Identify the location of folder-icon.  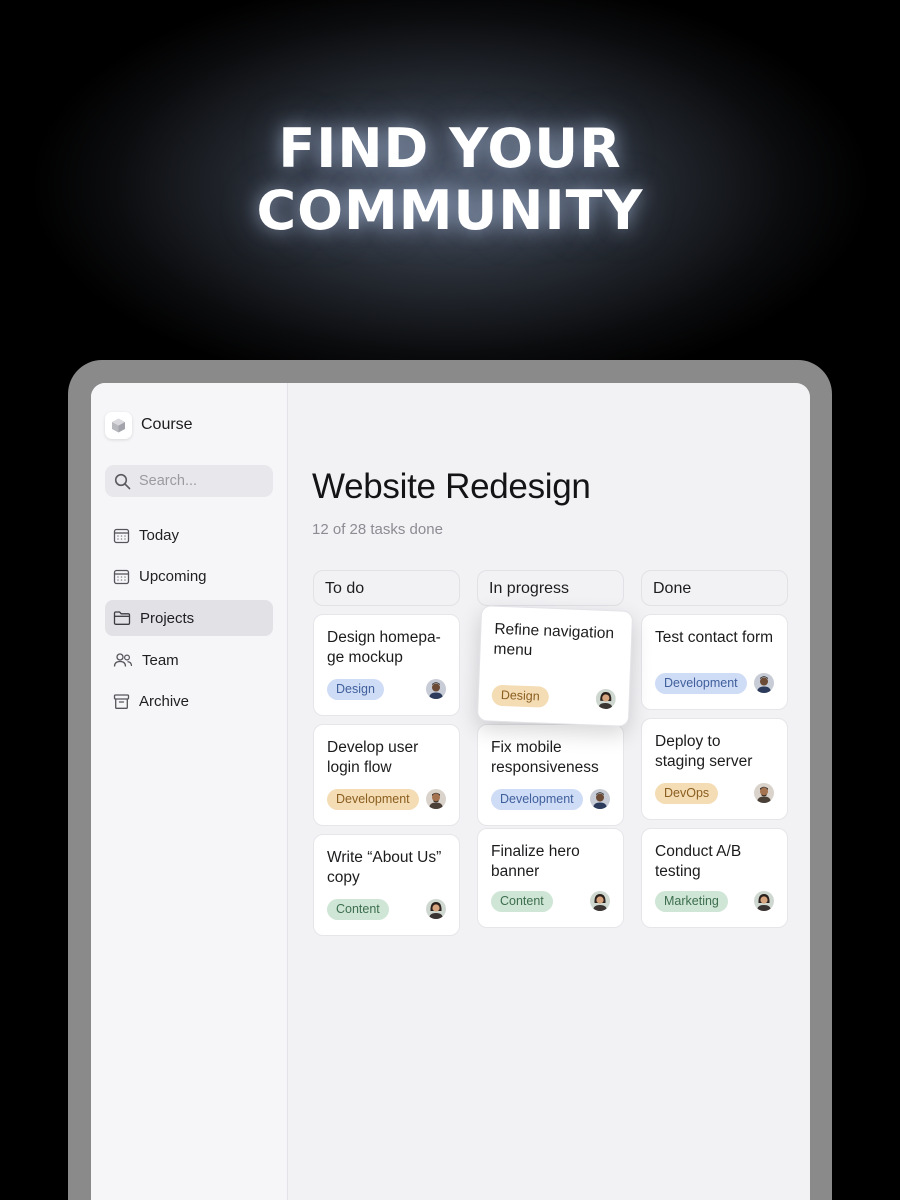
(122, 618).